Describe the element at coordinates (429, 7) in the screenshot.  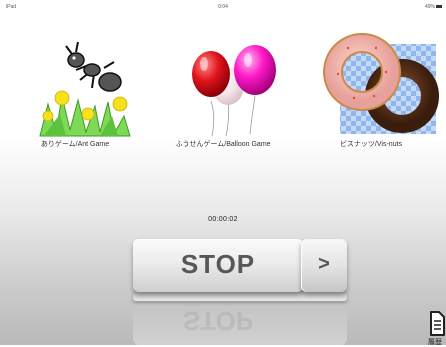
I see `battery-percent: 49%` at that location.